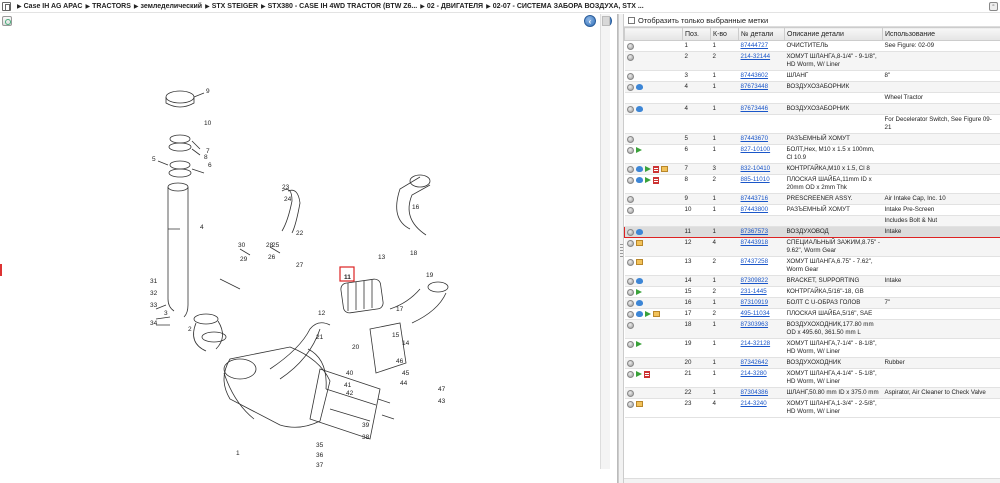 This screenshot has height=483, width=1000. Describe the element at coordinates (172, 6) in the screenshot. I see `breadcrumb-item: земледелический` at that location.